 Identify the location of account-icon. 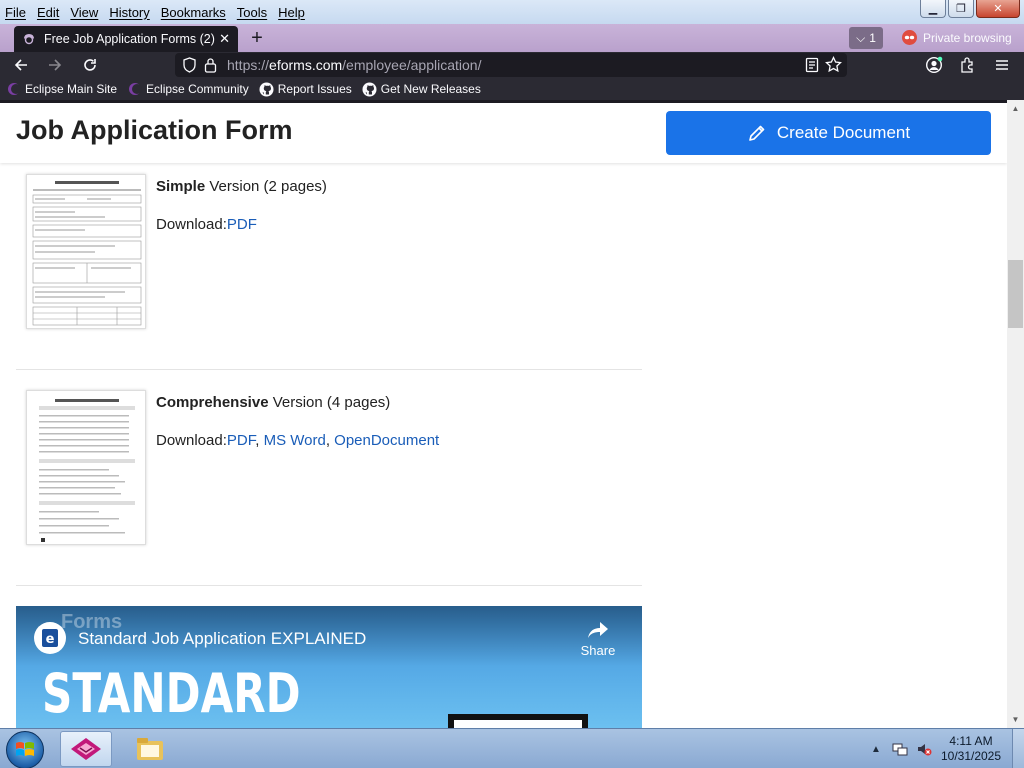
(934, 65).